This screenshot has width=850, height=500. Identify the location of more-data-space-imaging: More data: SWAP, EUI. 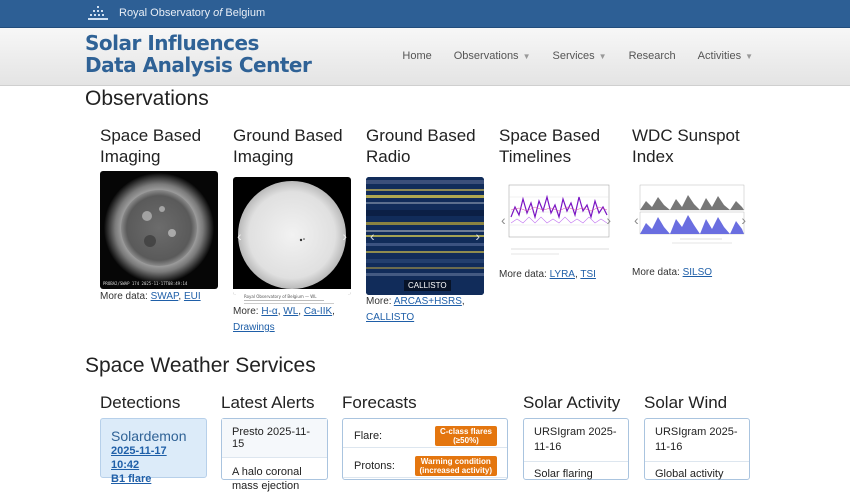
(150, 296).